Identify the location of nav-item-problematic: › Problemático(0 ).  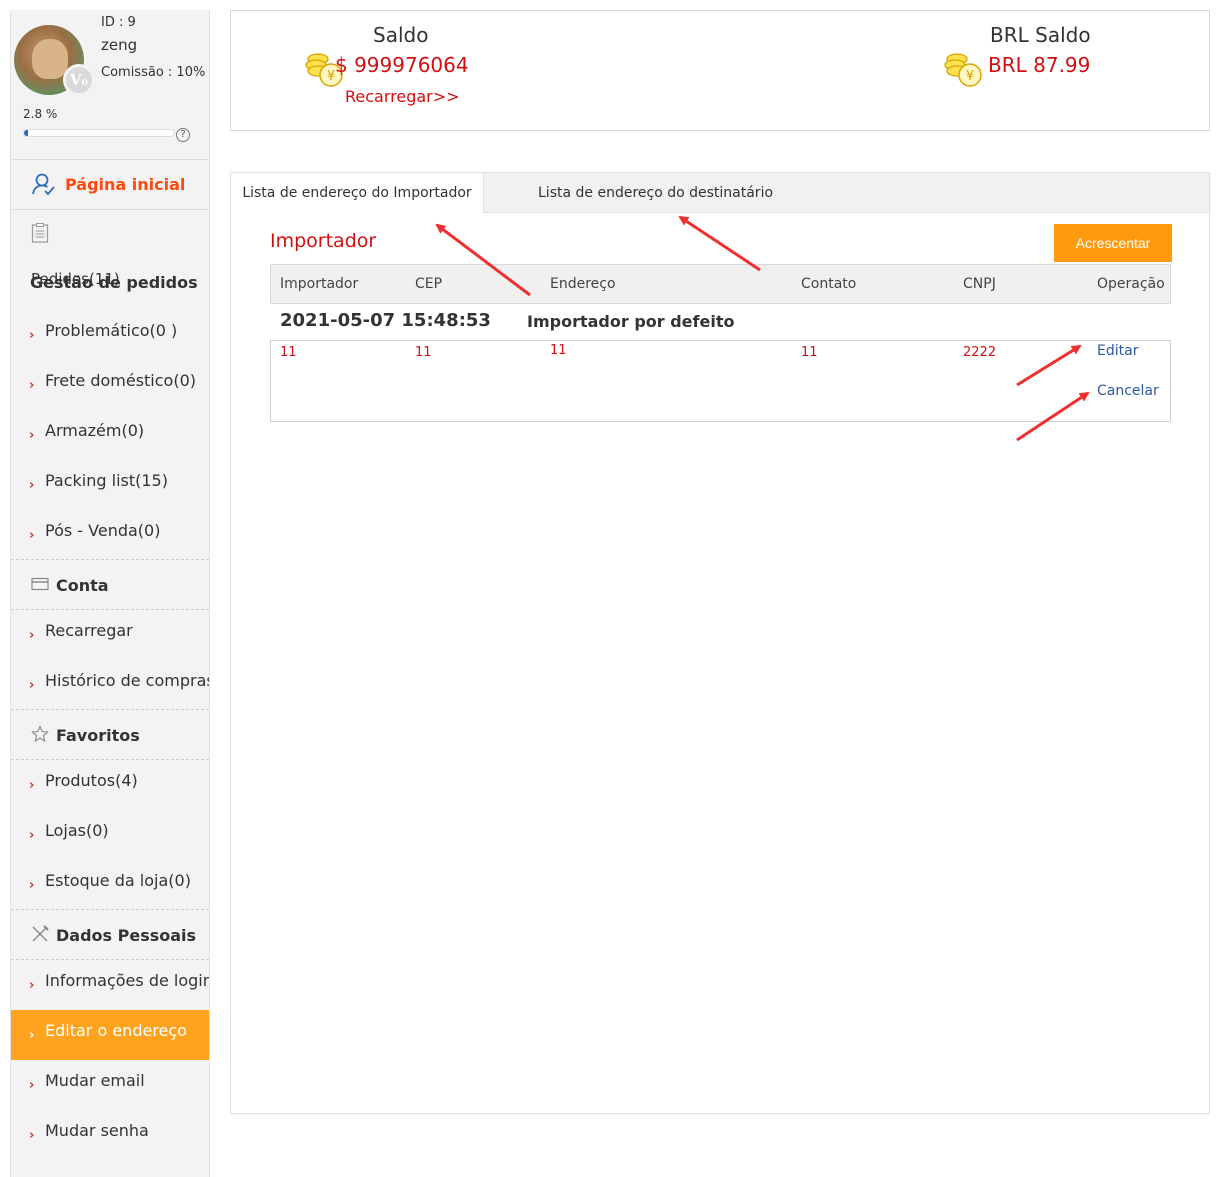
(110, 335).